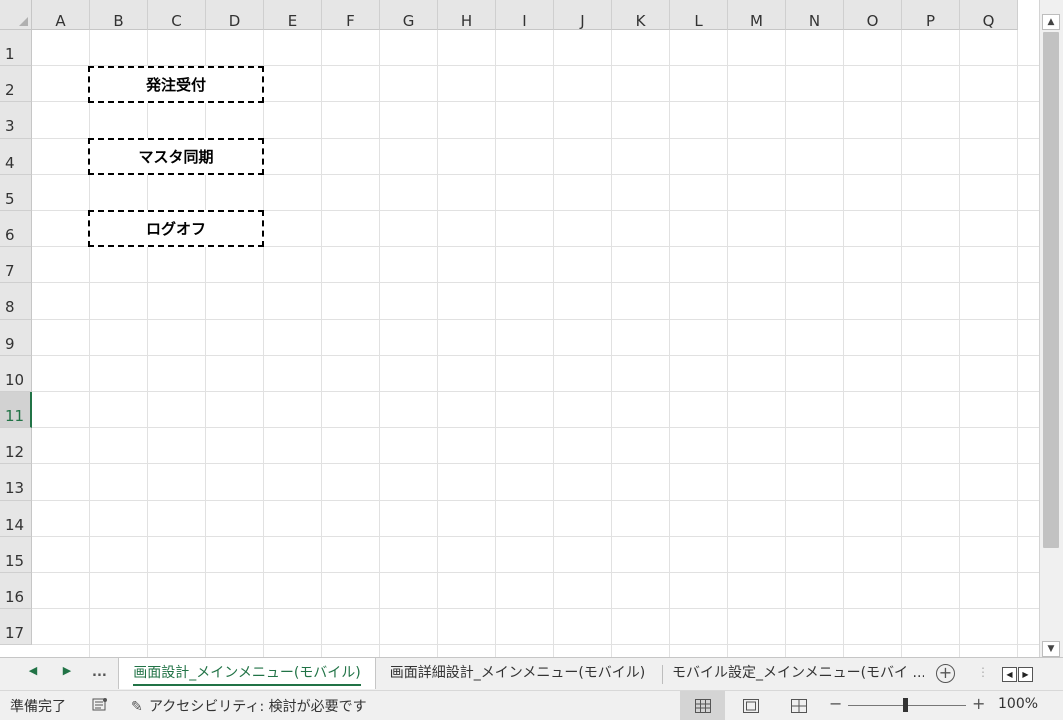 Image resolution: width=1063 pixels, height=720 pixels. I want to click on row-header: 5, so click(16, 192).